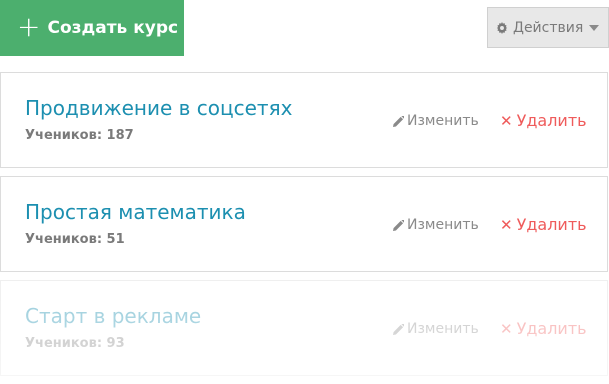  What do you see at coordinates (113, 316) in the screenshot?
I see `course-title: Старт в рекламе` at bounding box center [113, 316].